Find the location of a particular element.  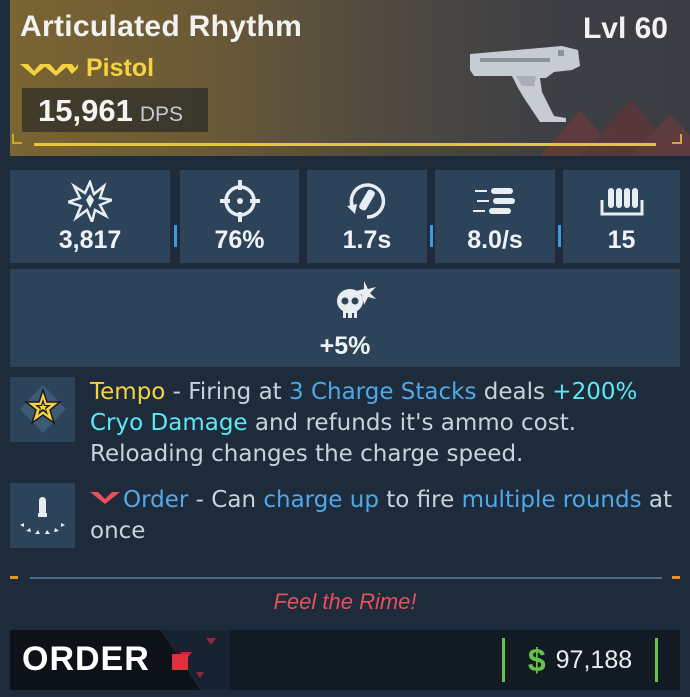

perk-name: Order is located at coordinates (156, 500).